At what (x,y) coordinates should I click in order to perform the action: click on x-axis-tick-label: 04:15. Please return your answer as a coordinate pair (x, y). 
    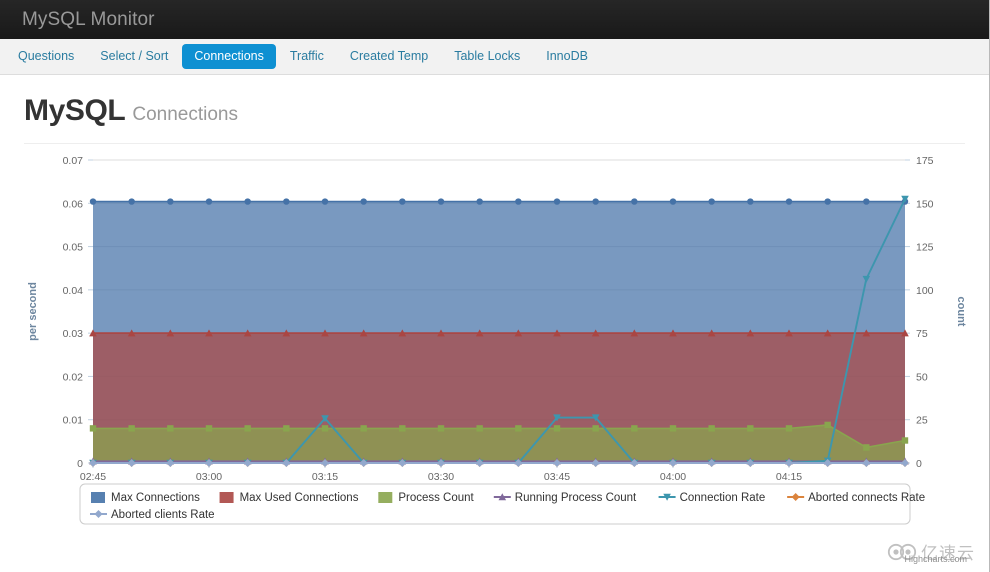
    Looking at the image, I should click on (789, 477).